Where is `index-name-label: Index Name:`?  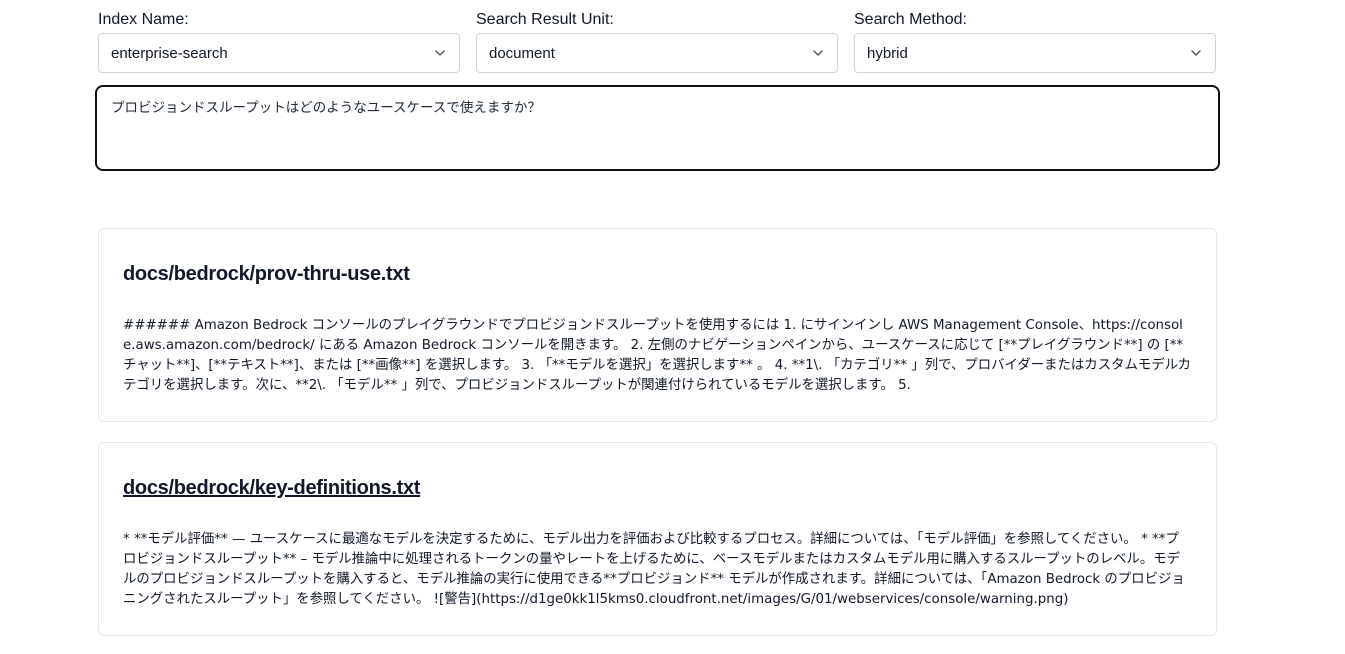 index-name-label: Index Name: is located at coordinates (143, 19).